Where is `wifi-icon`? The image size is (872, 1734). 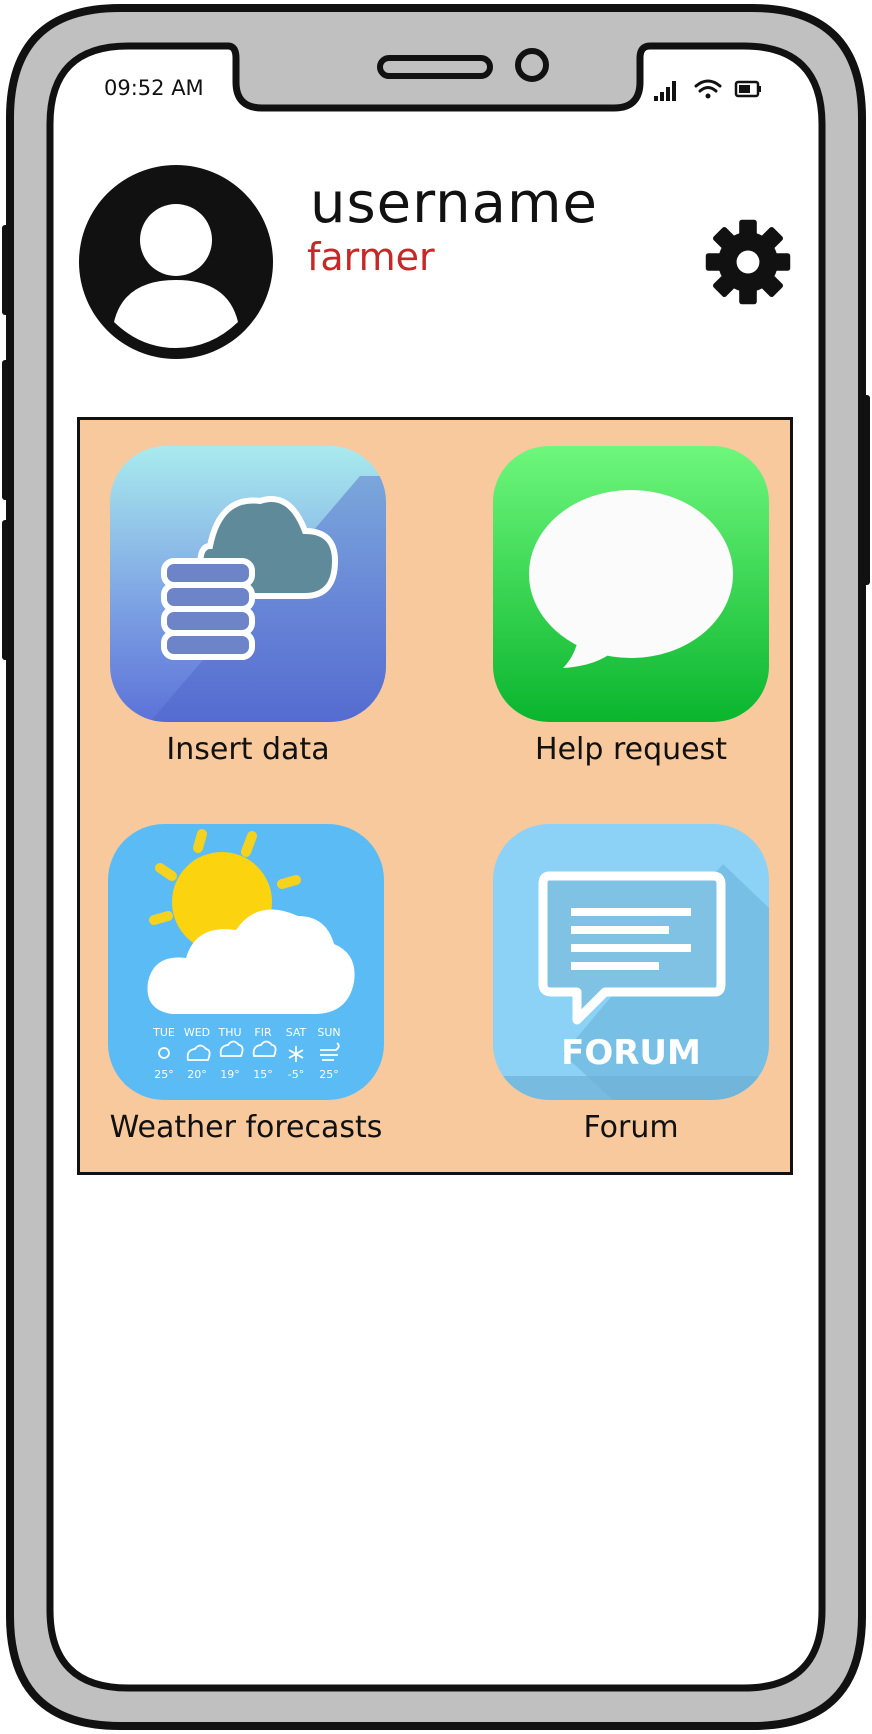 wifi-icon is located at coordinates (708, 89).